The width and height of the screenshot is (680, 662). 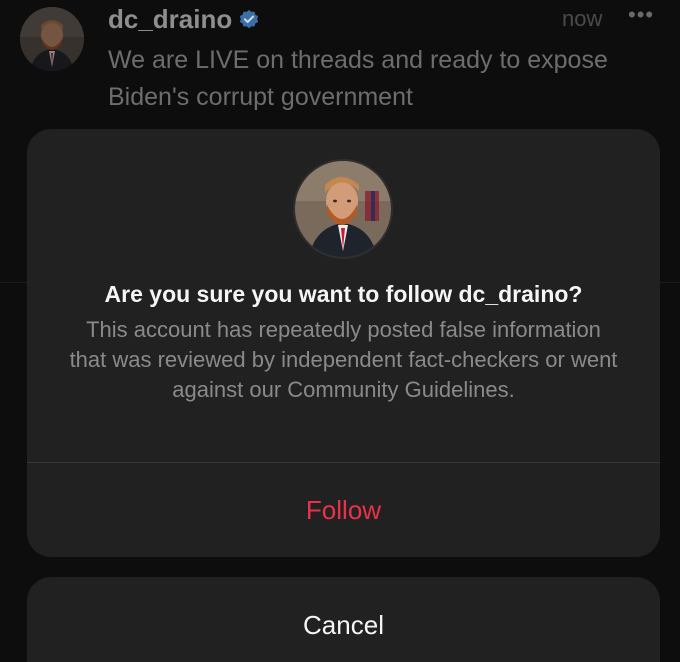 I want to click on post-timestamp: now, so click(x=582, y=18).